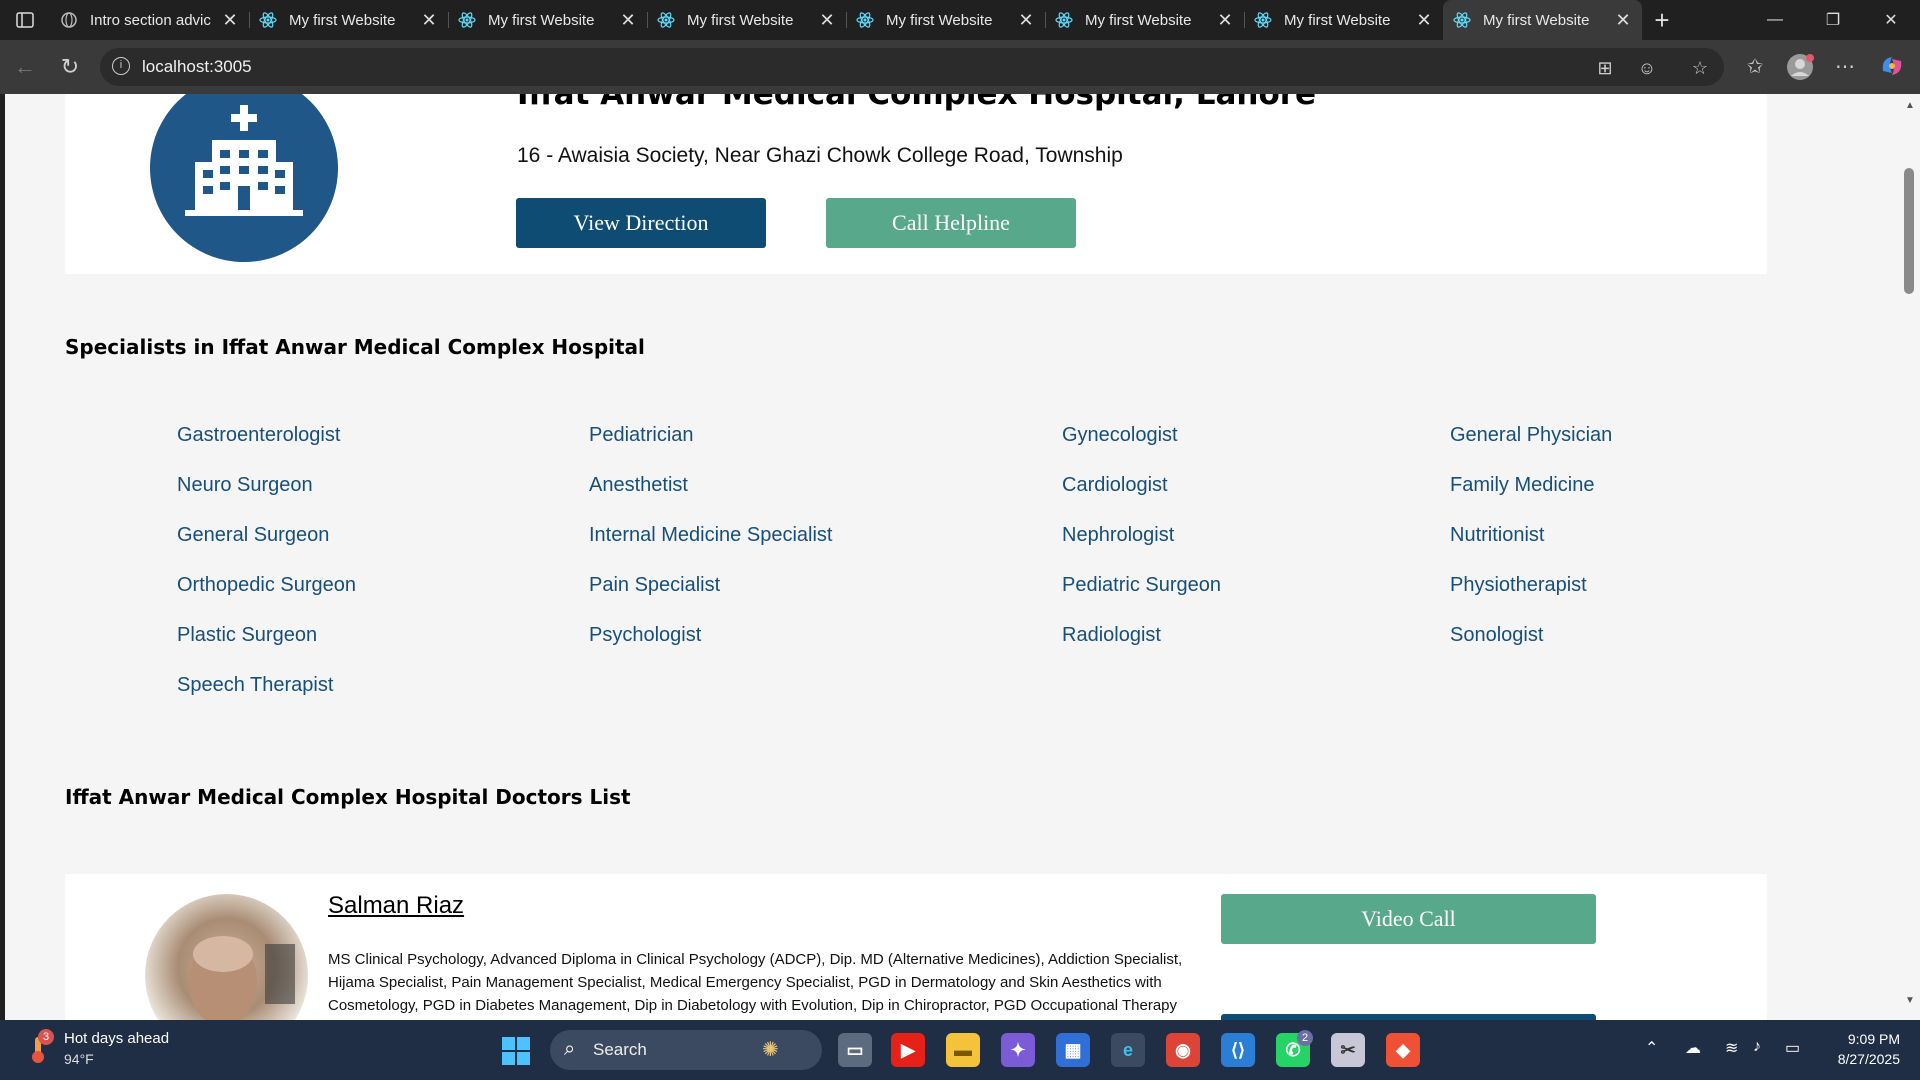 This screenshot has width=1920, height=1080. What do you see at coordinates (1693, 1048) in the screenshot?
I see `onedrive-icon: ☁` at bounding box center [1693, 1048].